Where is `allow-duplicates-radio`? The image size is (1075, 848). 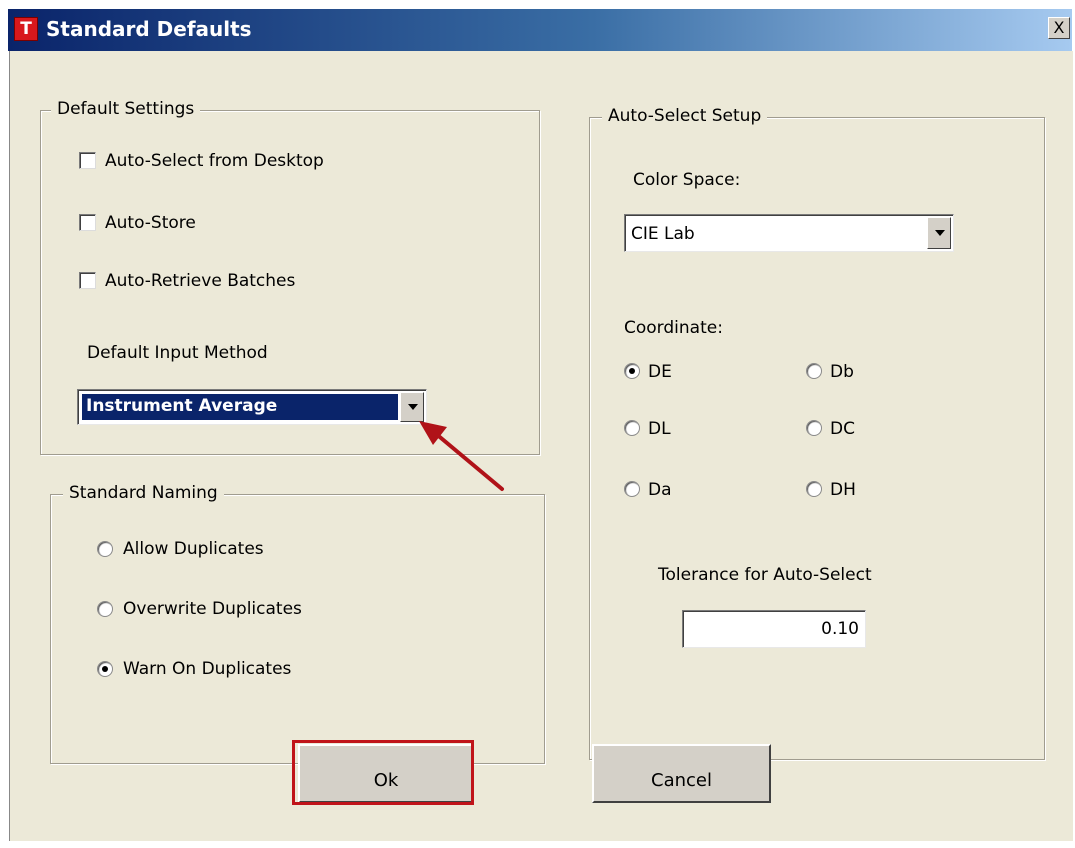 allow-duplicates-radio is located at coordinates (105, 549).